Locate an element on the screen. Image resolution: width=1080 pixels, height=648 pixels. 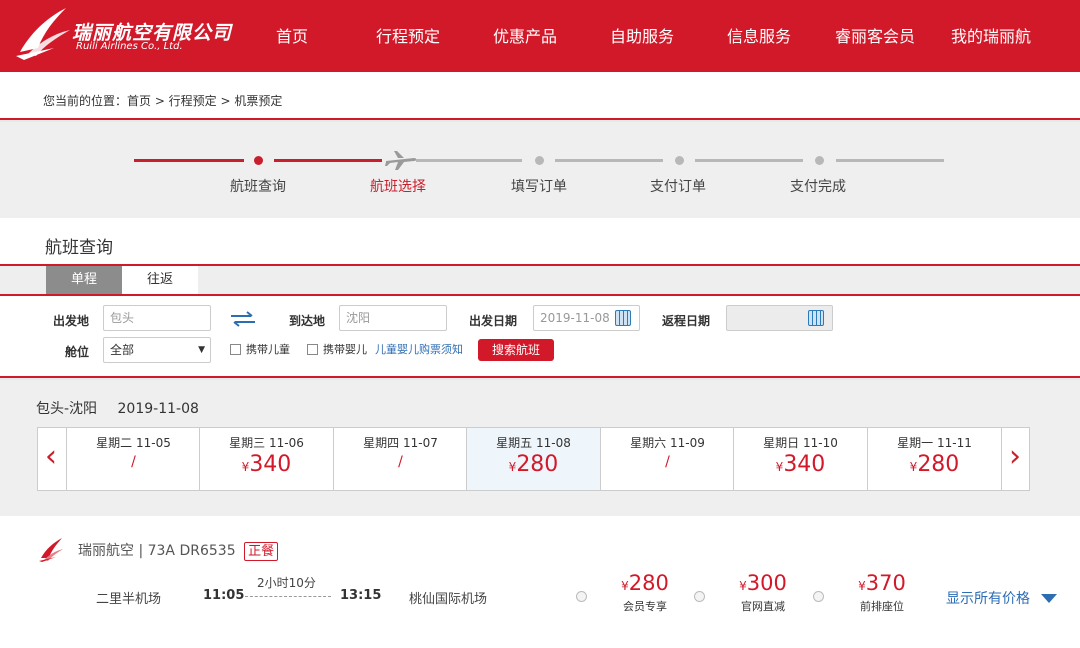
day-price: ¥280 is located at coordinates (934, 464).